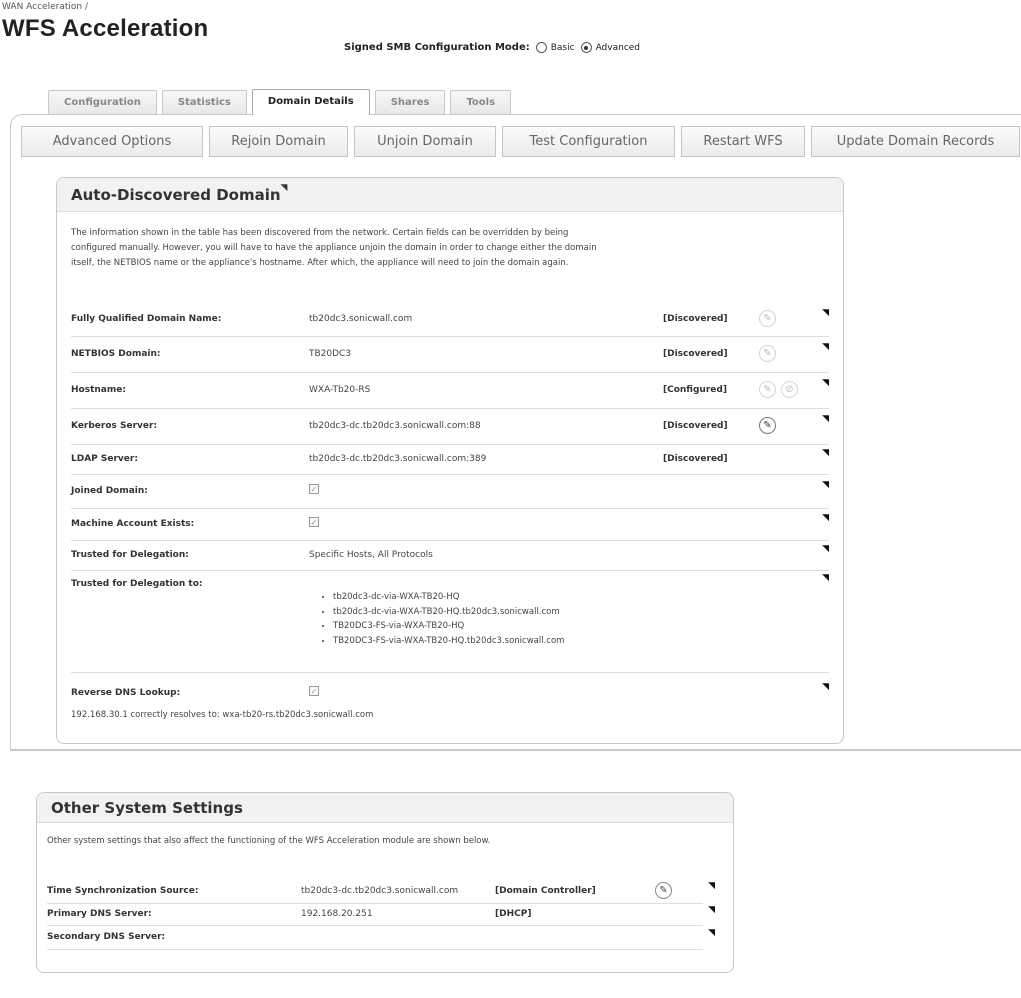  Describe the element at coordinates (545, 891) in the screenshot. I see `row-status: [Domain Controller]` at that location.